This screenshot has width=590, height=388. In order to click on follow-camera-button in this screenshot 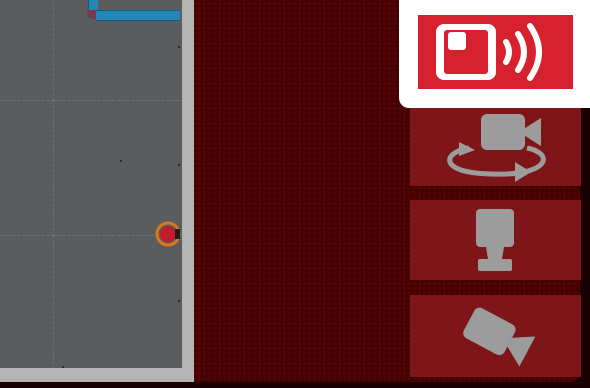, I will do `click(495, 336)`.